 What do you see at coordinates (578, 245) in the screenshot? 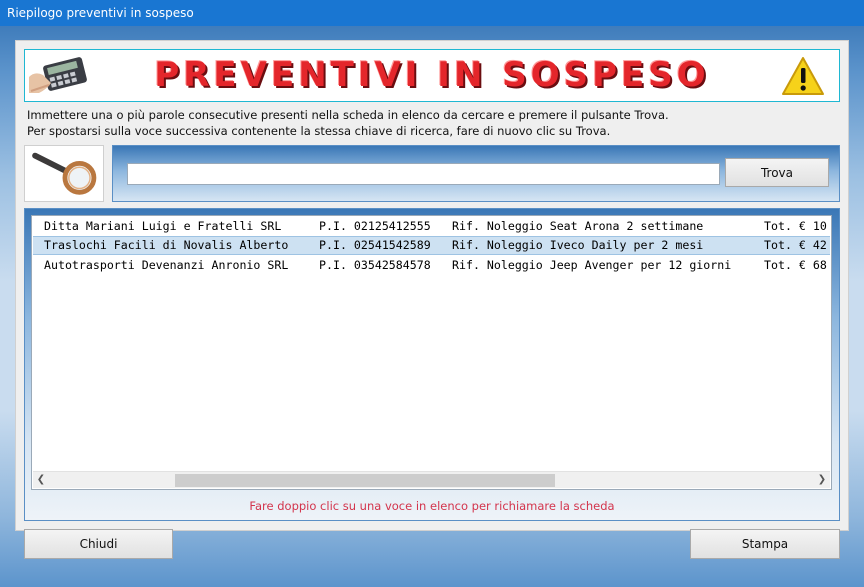
I see `reference: Rif. Noleggio Iveco Daily per 2 mesi` at bounding box center [578, 245].